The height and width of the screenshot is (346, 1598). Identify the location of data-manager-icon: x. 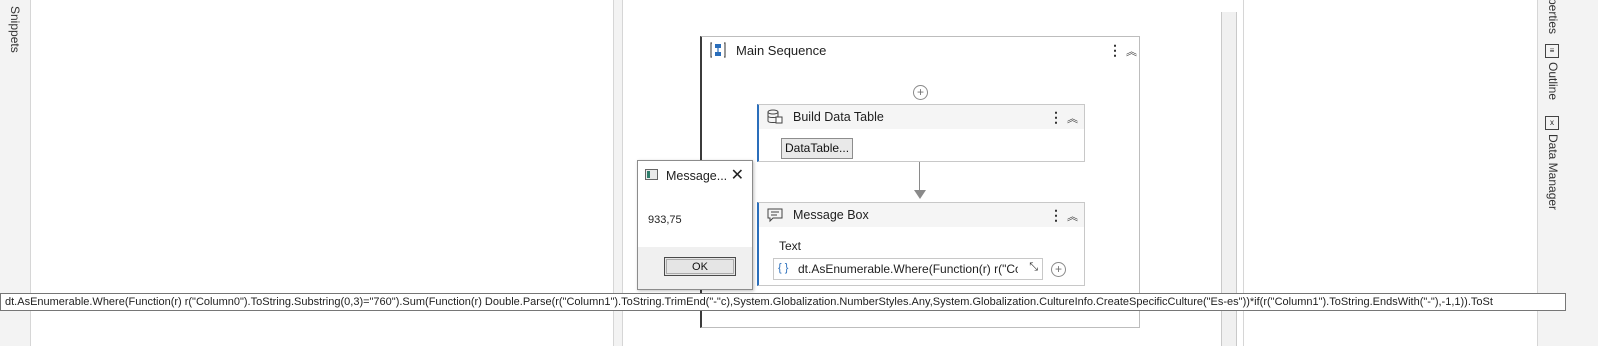
(1552, 123).